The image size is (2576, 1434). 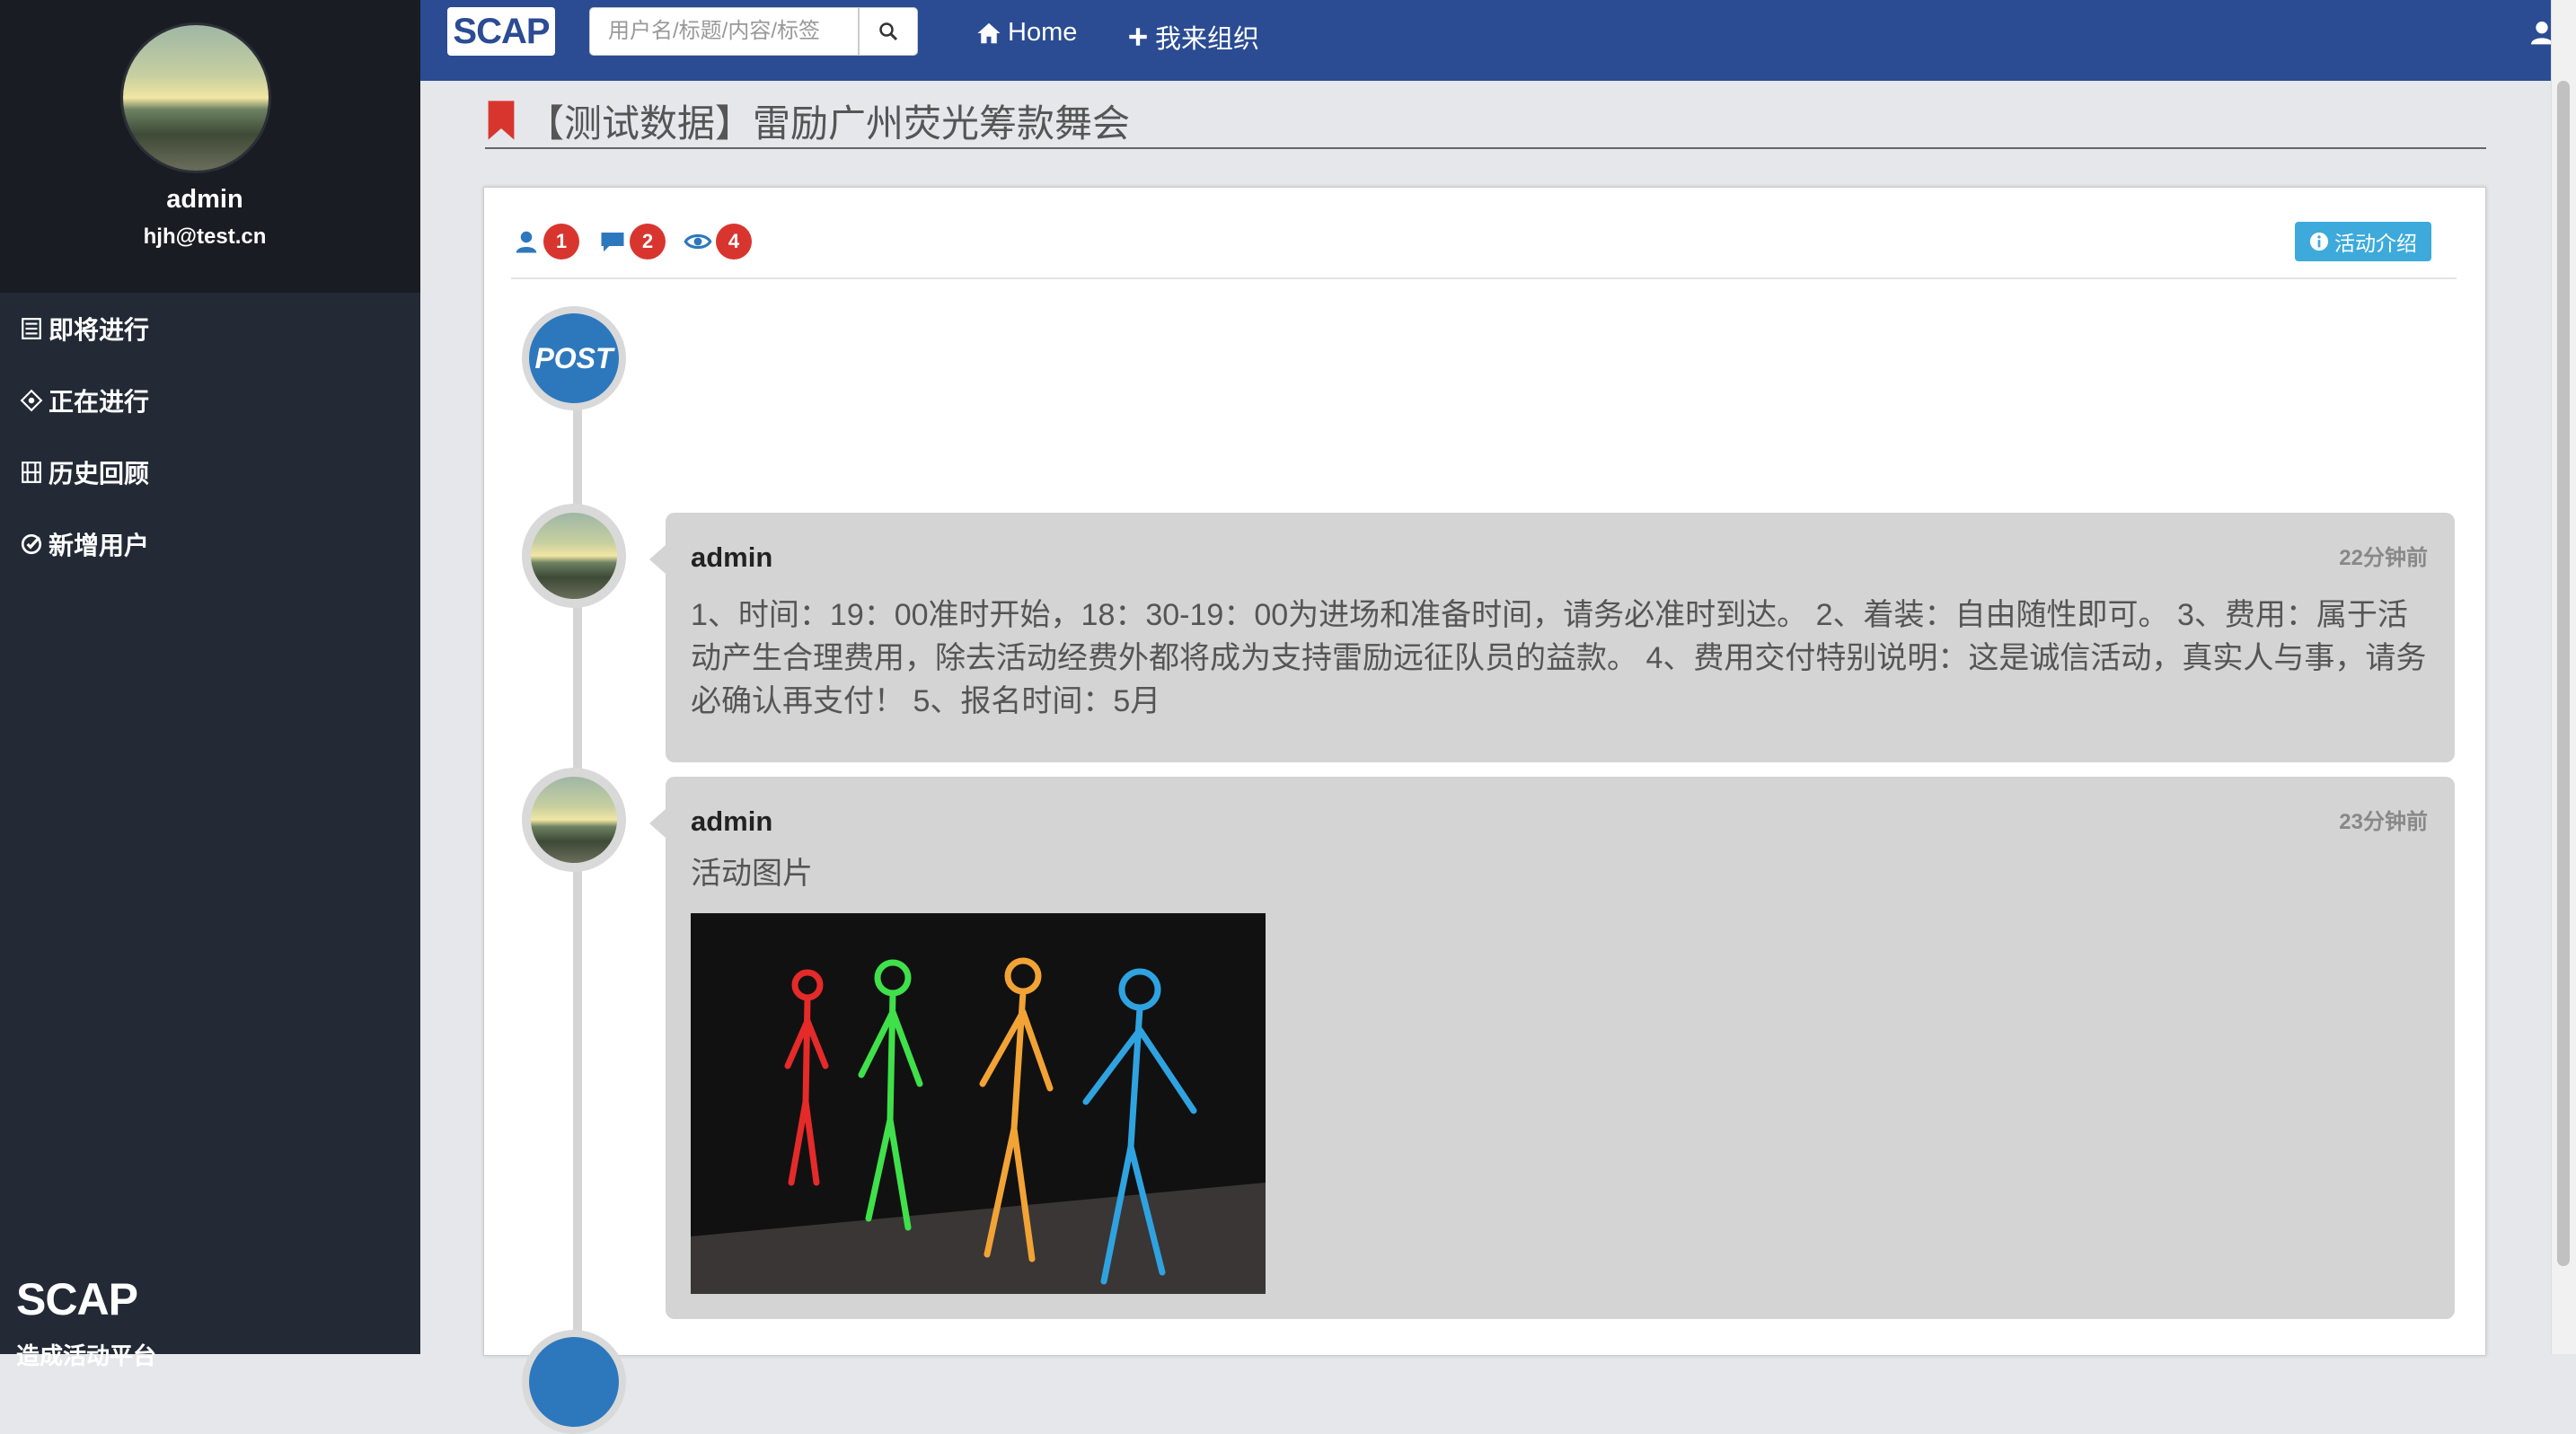 I want to click on home-icon, so click(x=989, y=33).